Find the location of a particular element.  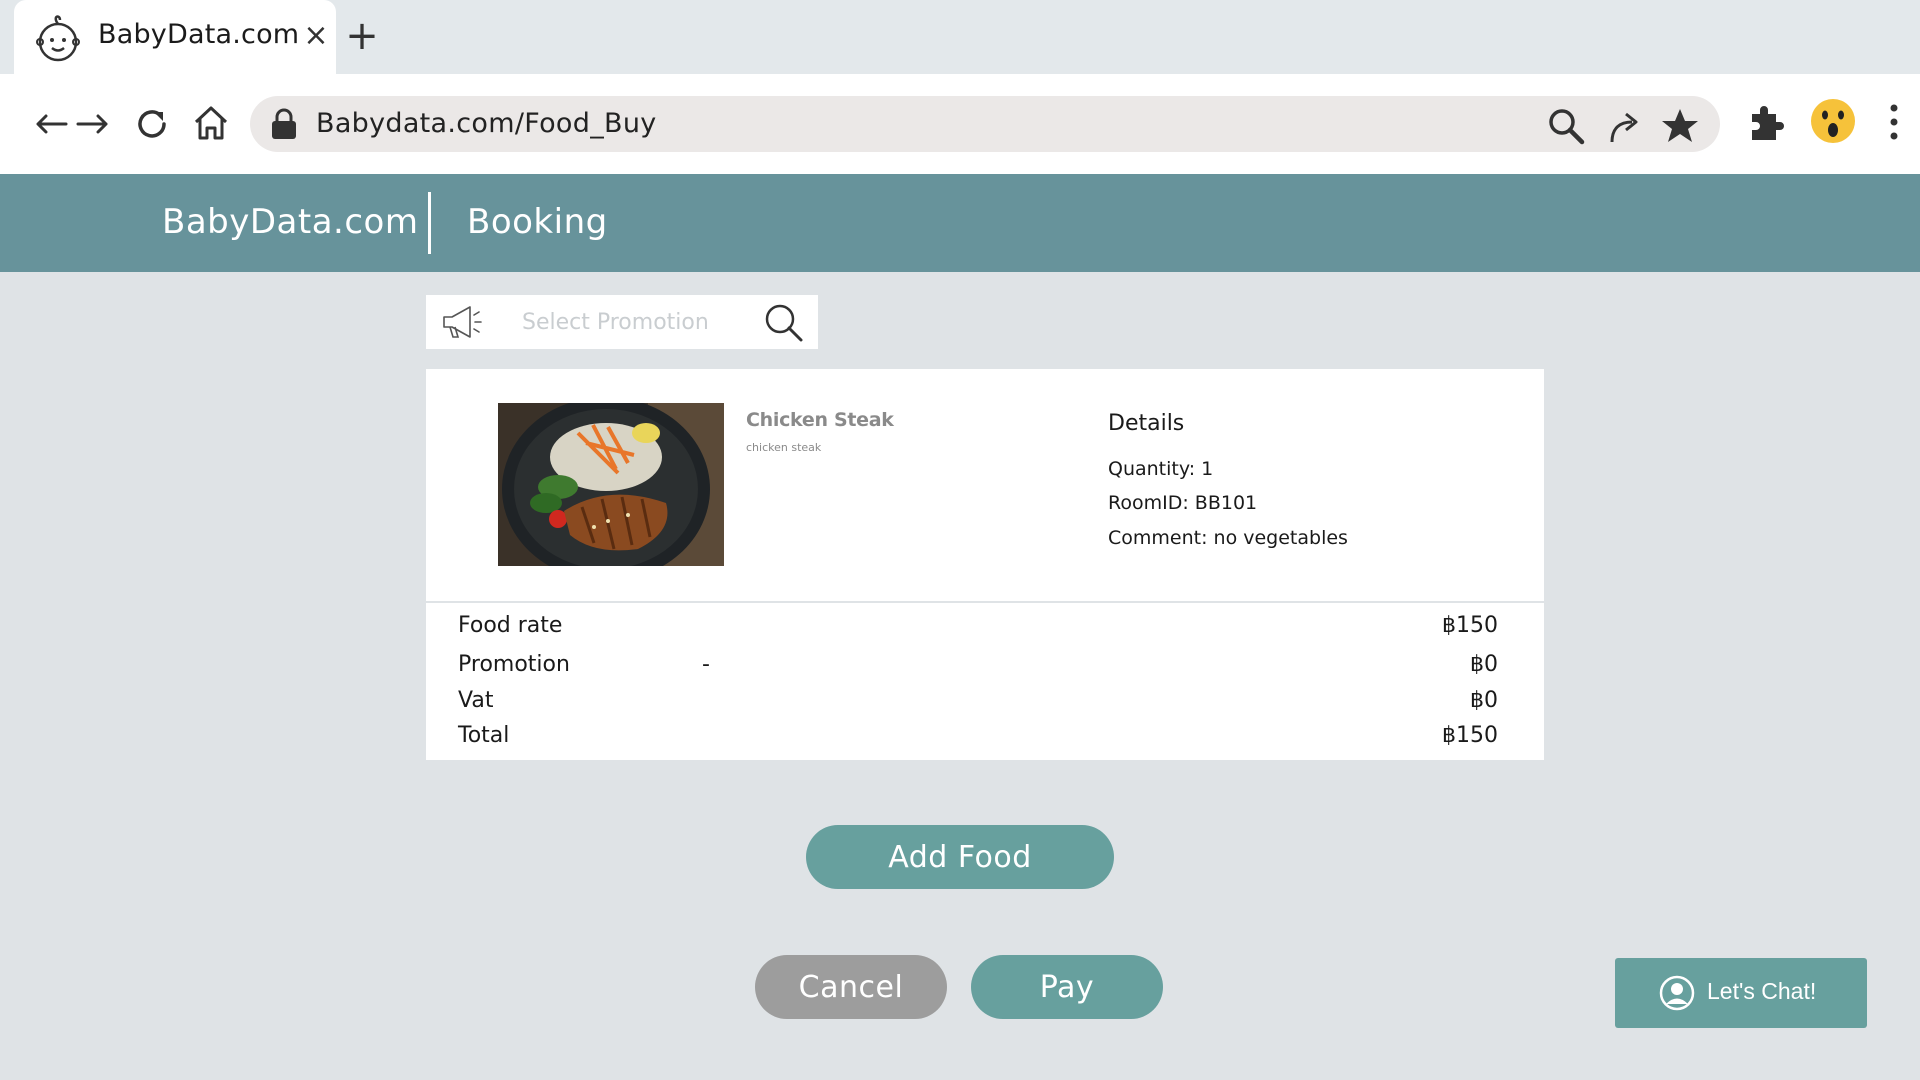

food-name: Chicken Steak is located at coordinates (820, 420).